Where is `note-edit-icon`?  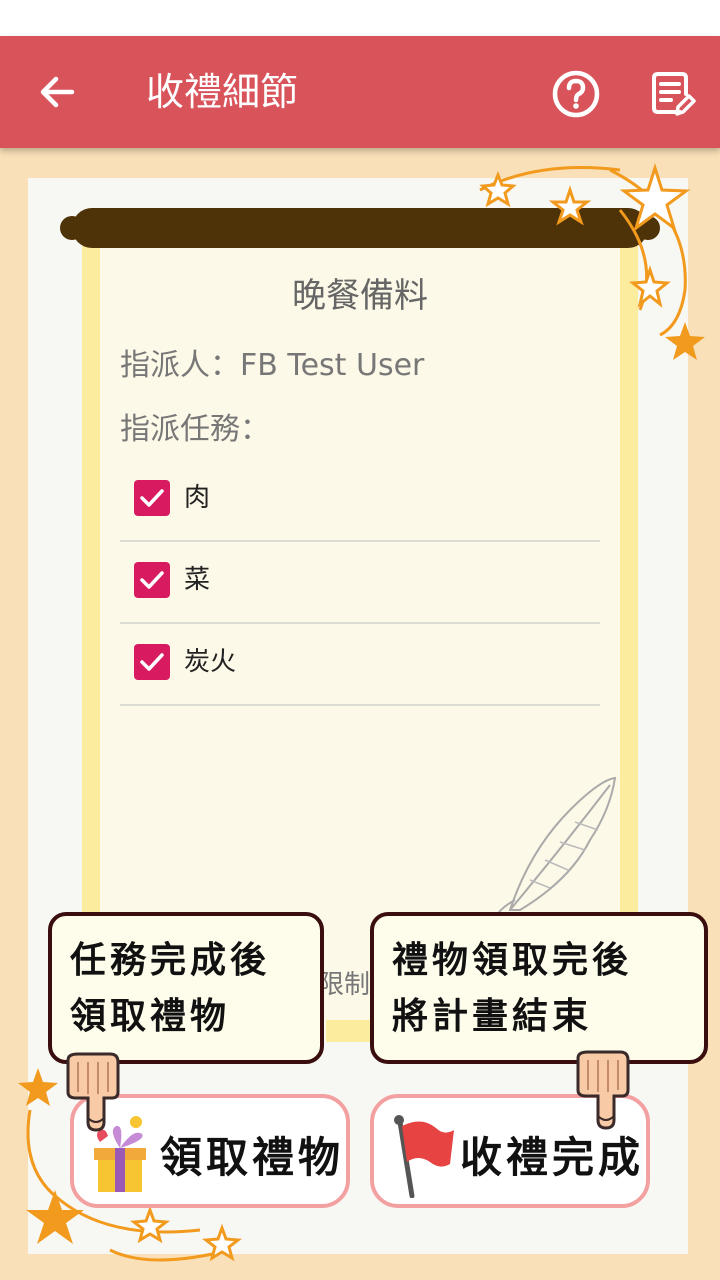
note-edit-icon is located at coordinates (674, 94).